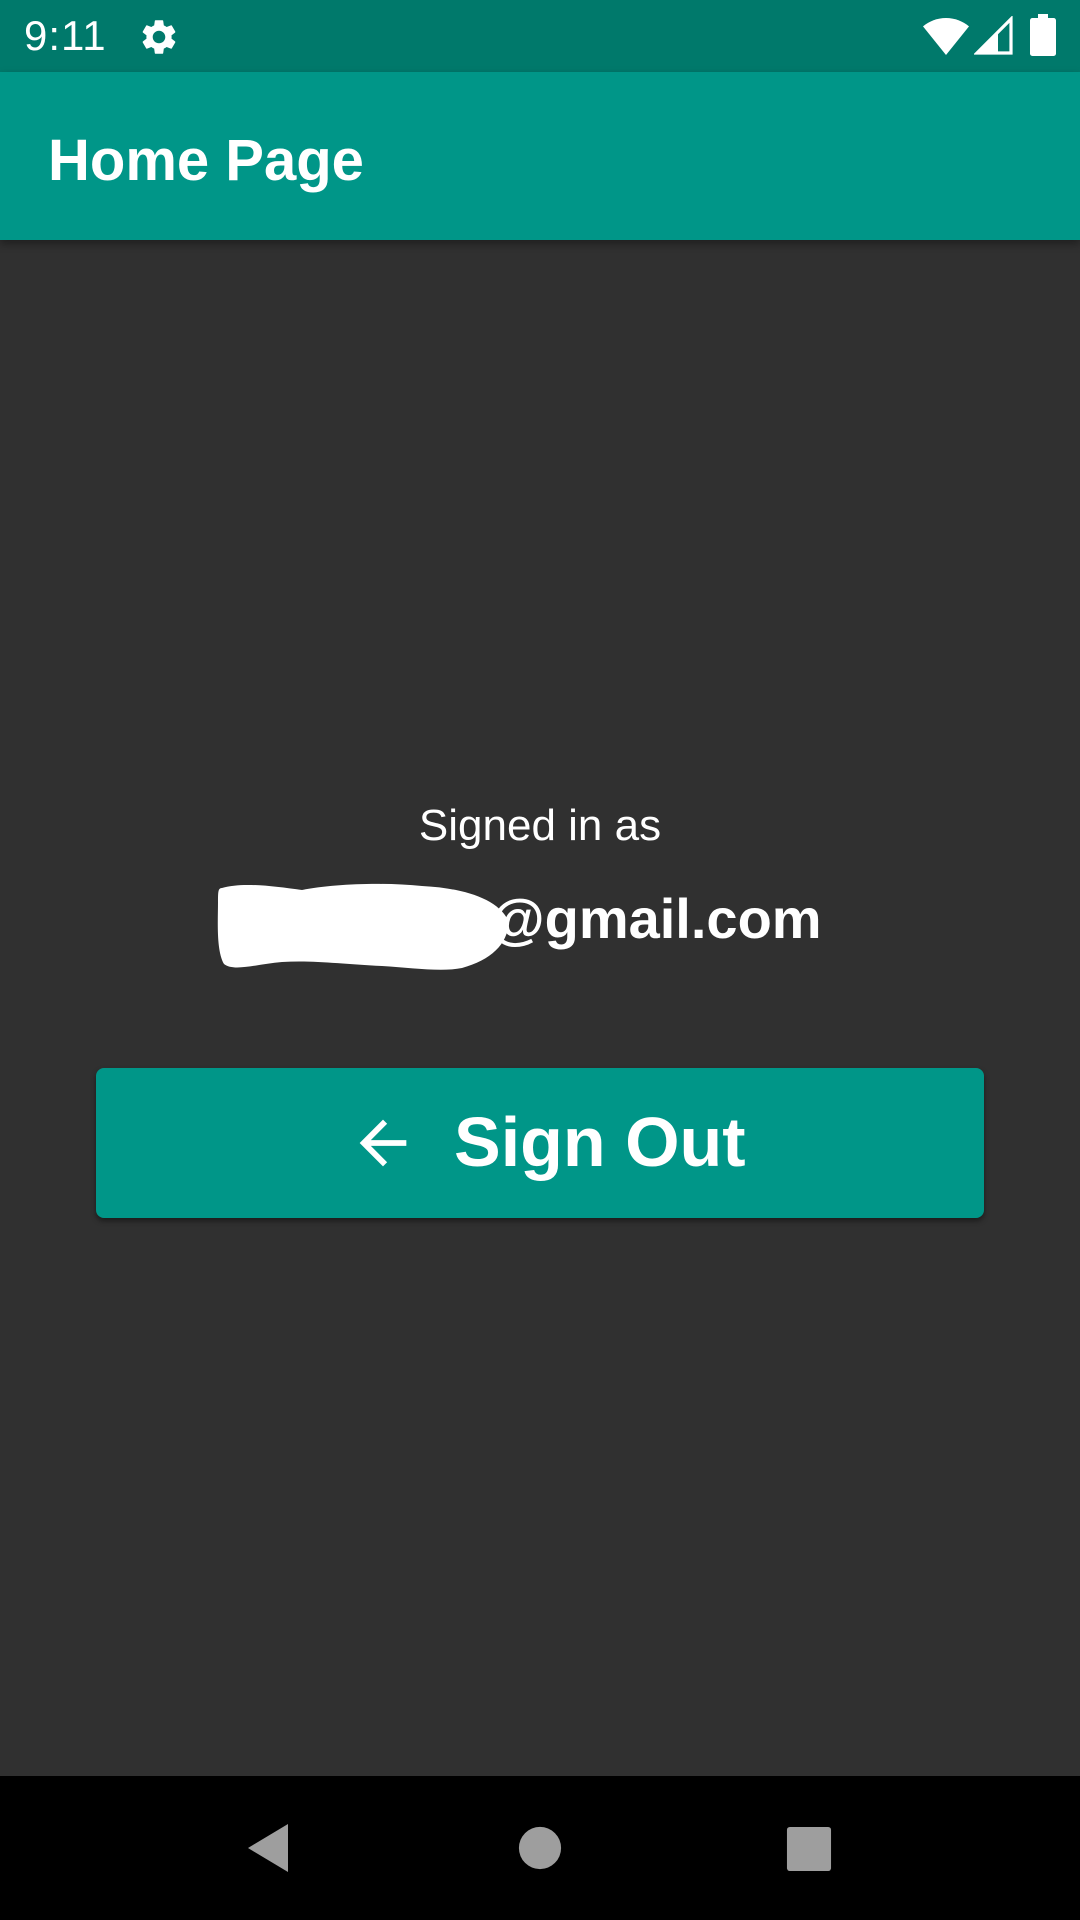  Describe the element at coordinates (159, 37) in the screenshot. I see `gear-icon` at that location.